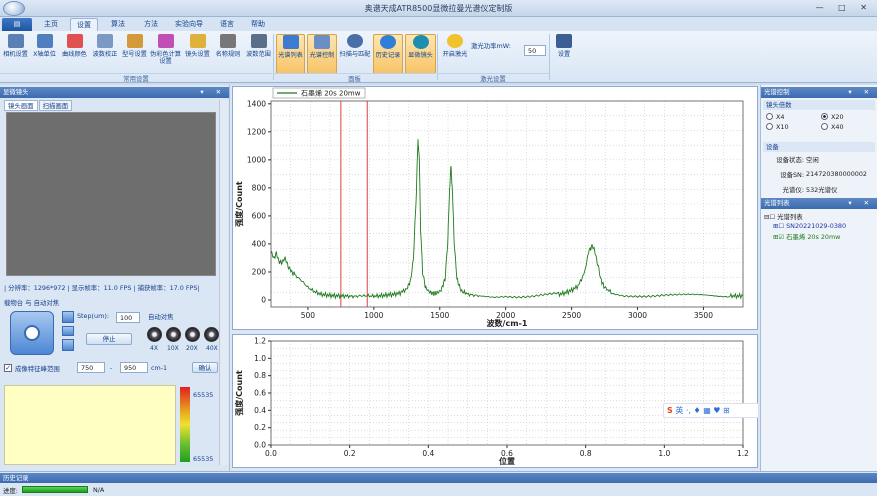  Describe the element at coordinates (161, 317) in the screenshot. I see `autofocus-label: 自动对焦` at that location.